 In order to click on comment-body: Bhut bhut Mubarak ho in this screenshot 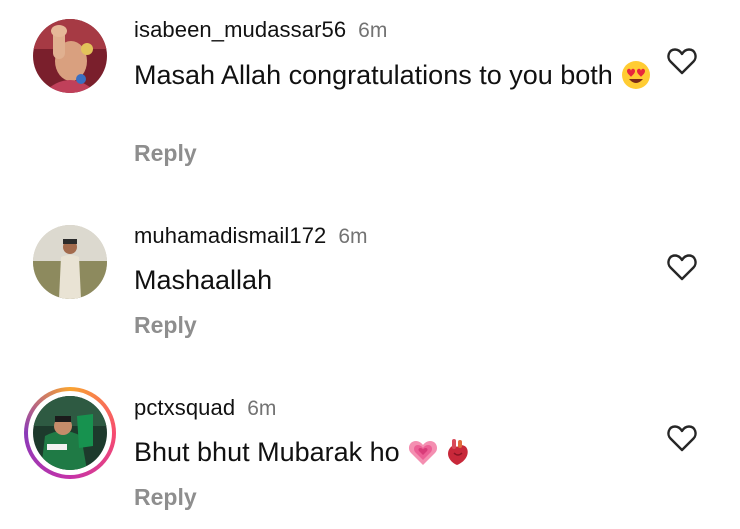, I will do `click(267, 452)`.